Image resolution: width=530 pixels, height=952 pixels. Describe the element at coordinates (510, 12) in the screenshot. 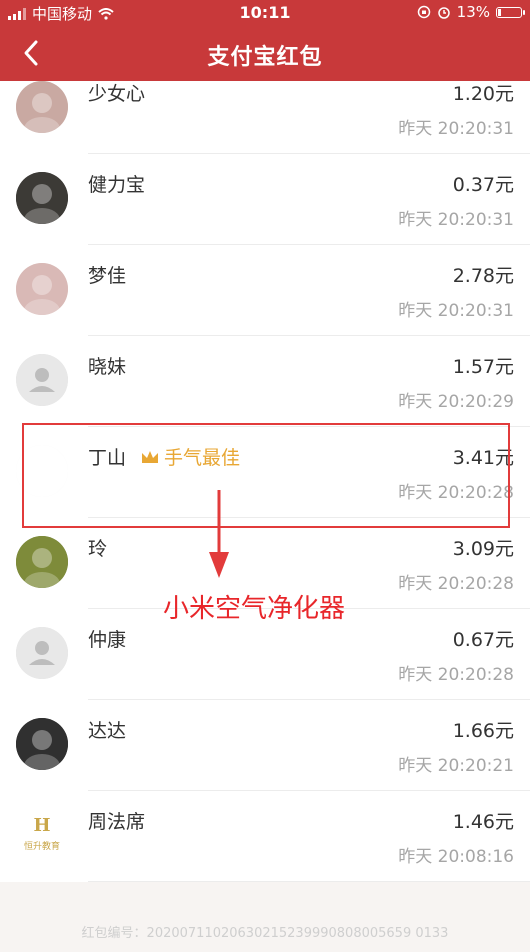

I see `battery-icon` at that location.